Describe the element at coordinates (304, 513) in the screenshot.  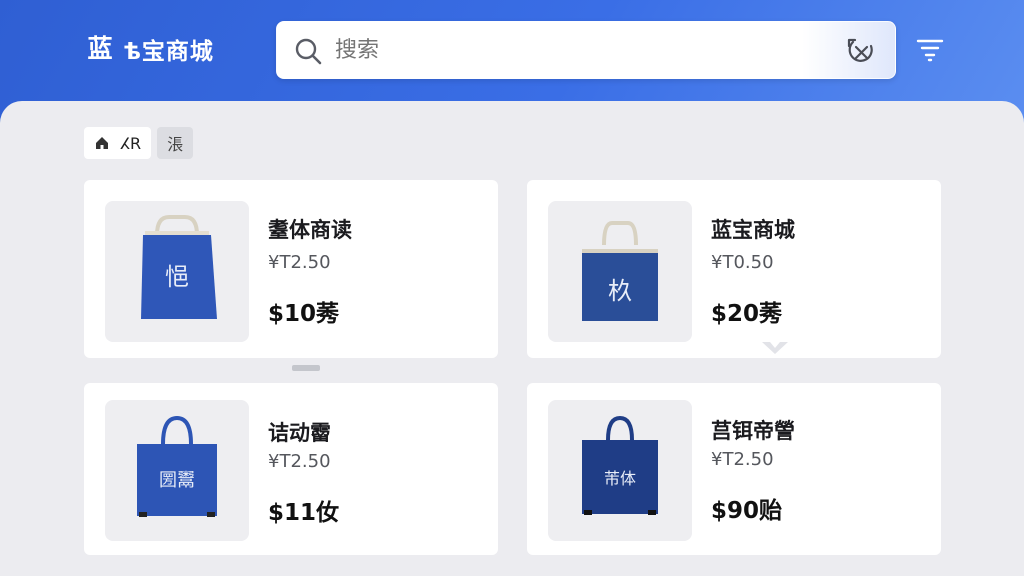
I see `product-price: $11㚢` at that location.